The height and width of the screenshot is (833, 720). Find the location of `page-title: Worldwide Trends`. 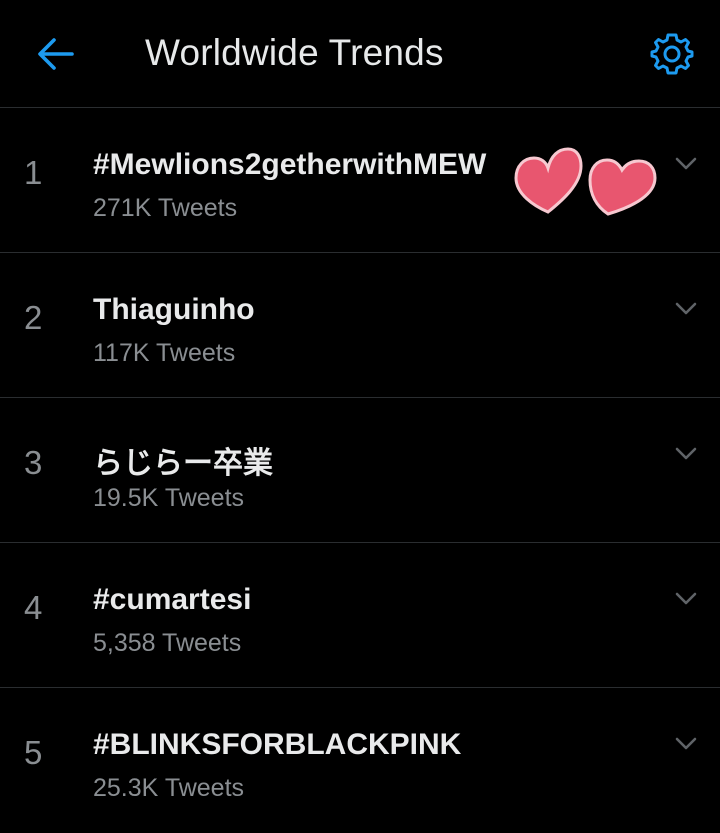

page-title: Worldwide Trends is located at coordinates (294, 52).